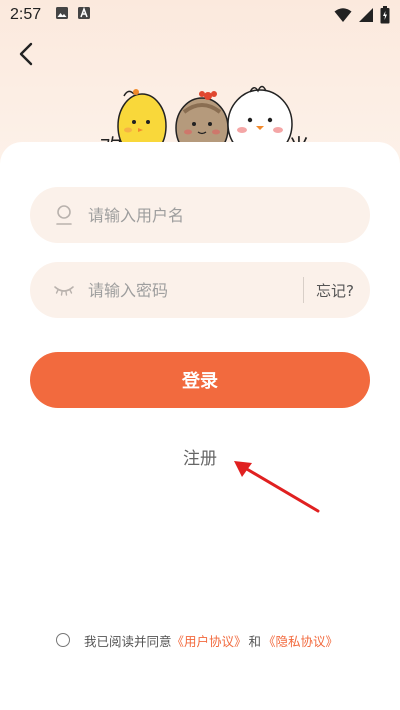 This screenshot has height=710, width=400. What do you see at coordinates (277, 487) in the screenshot?
I see `annotation-arrow-icon` at bounding box center [277, 487].